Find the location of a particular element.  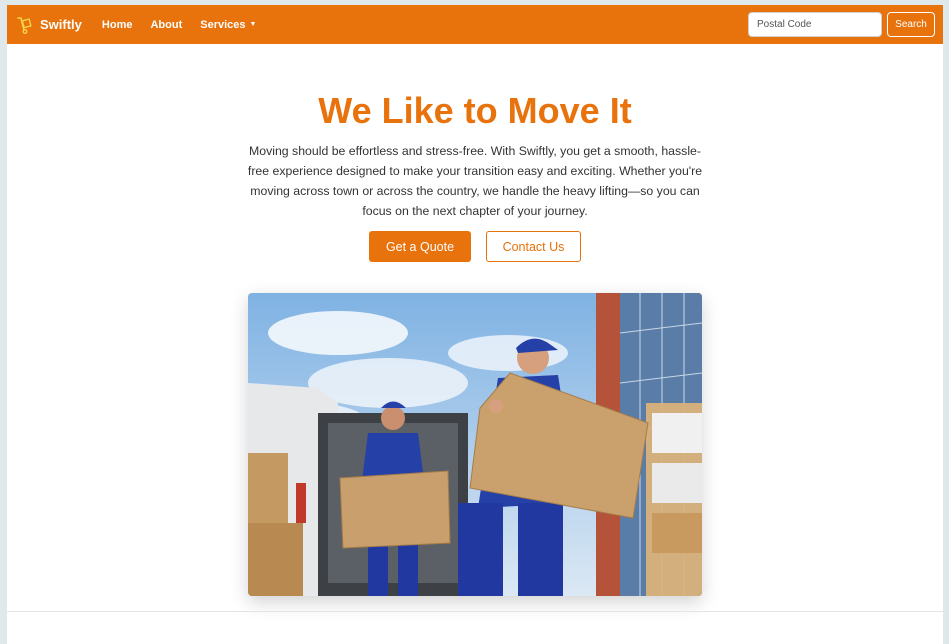

search-button: Search is located at coordinates (911, 24).